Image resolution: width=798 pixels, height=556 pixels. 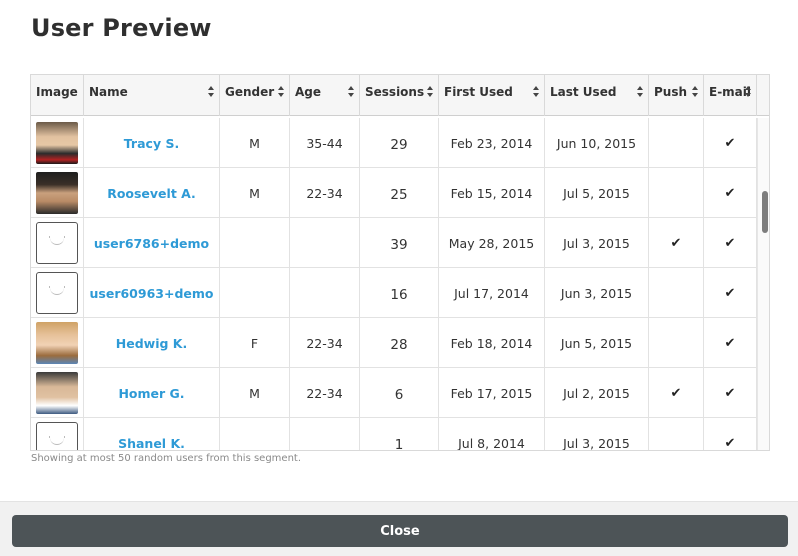 I want to click on table-row: user6786+demo 39 May 28, 2015 Jul 3, 2015 ✔ ✔, so click(x=394, y=243).